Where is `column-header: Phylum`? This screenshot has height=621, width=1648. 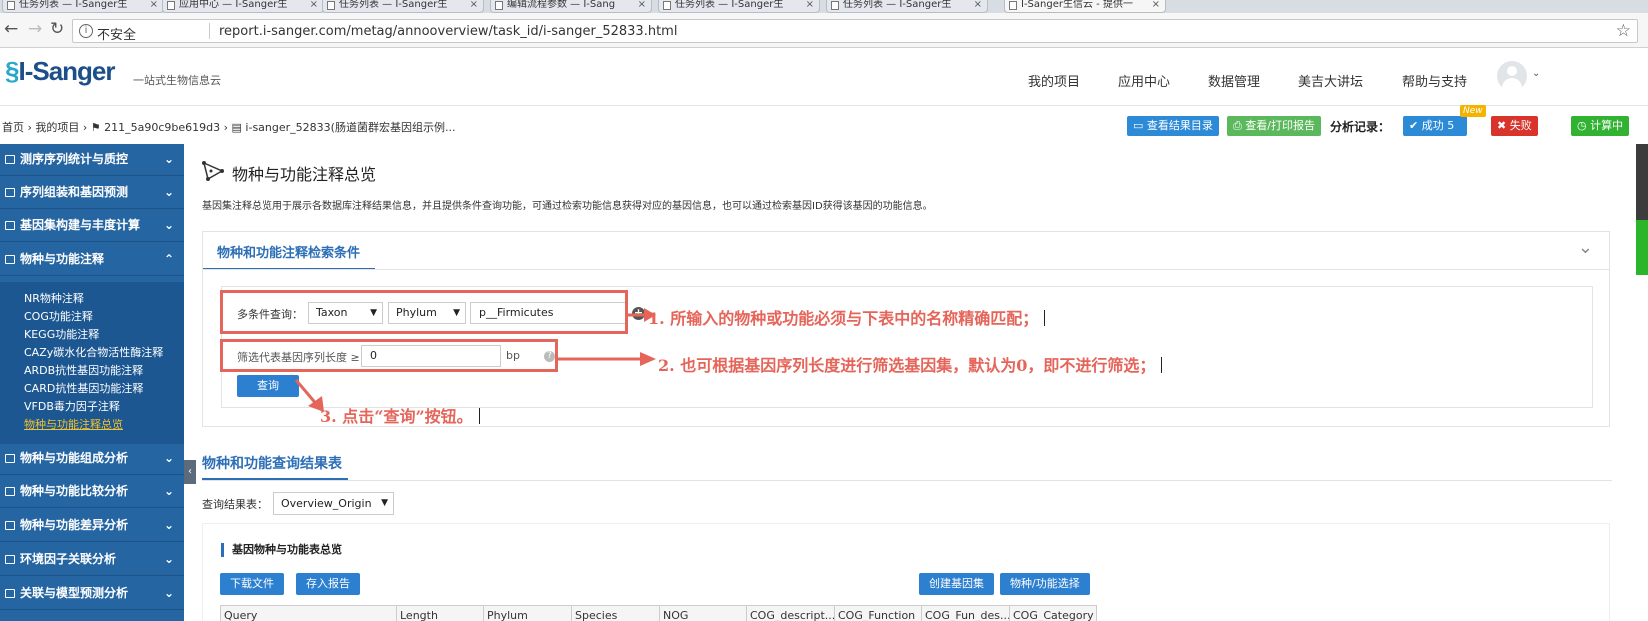 column-header: Phylum is located at coordinates (528, 613).